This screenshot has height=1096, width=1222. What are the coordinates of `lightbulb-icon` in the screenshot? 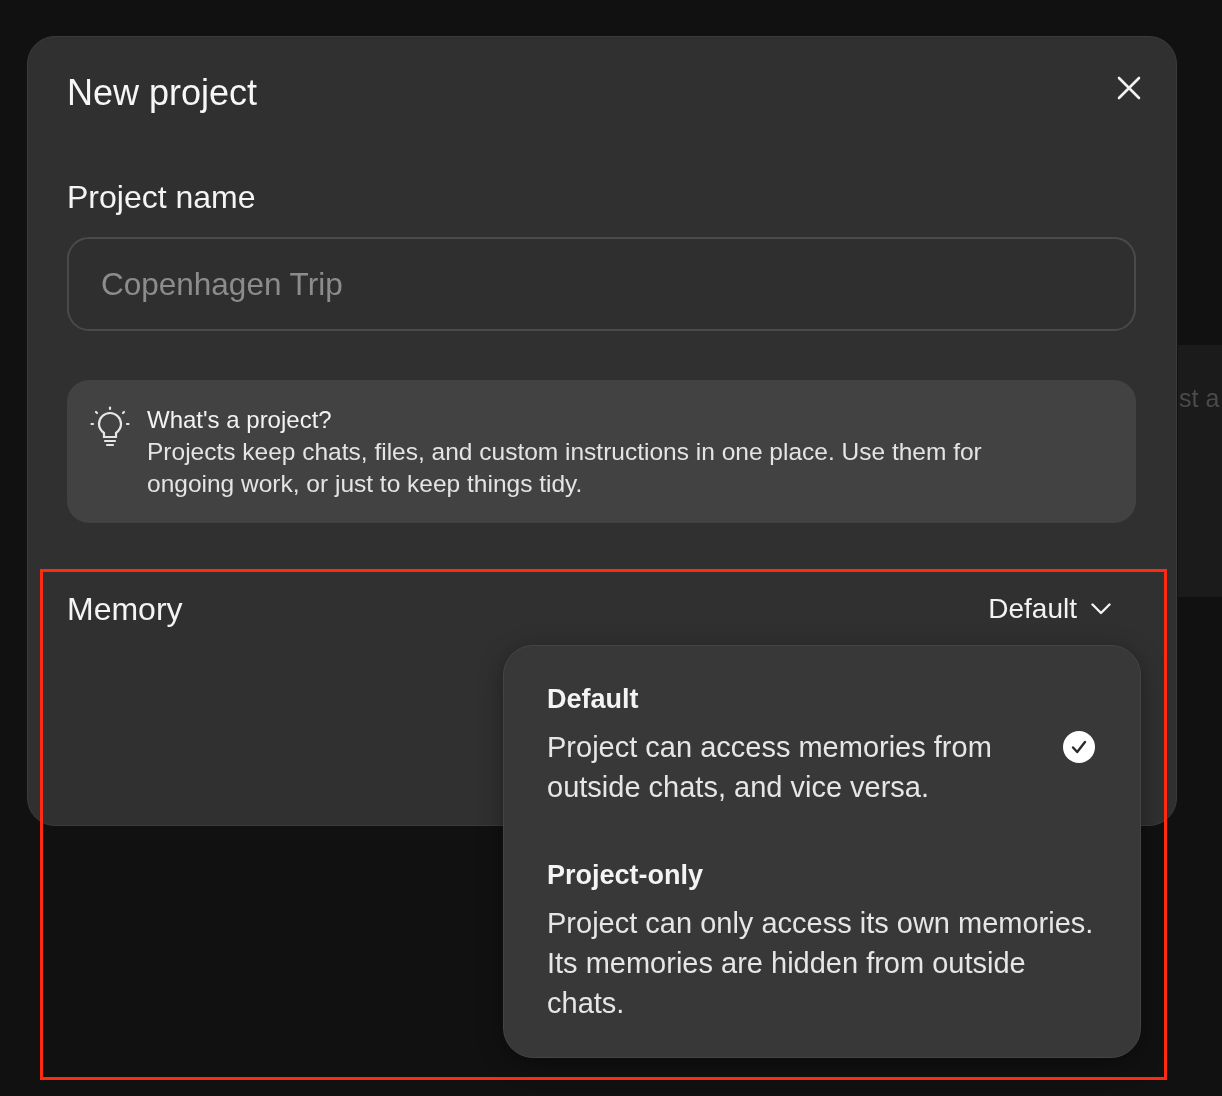 It's located at (110, 427).